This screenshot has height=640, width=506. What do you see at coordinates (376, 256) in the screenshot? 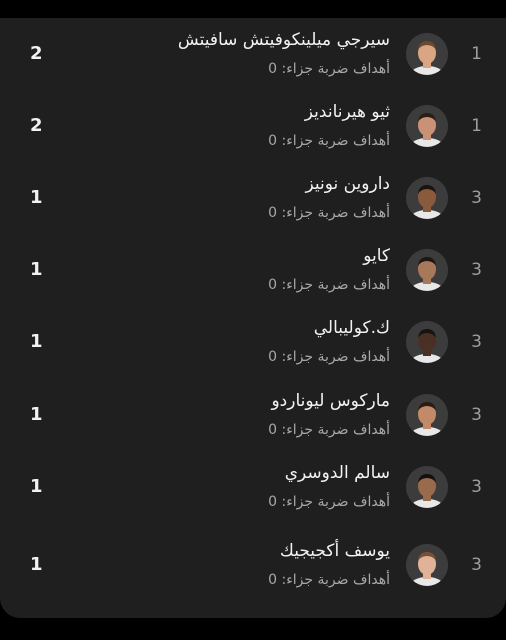
I see `player-name: كايو` at bounding box center [376, 256].